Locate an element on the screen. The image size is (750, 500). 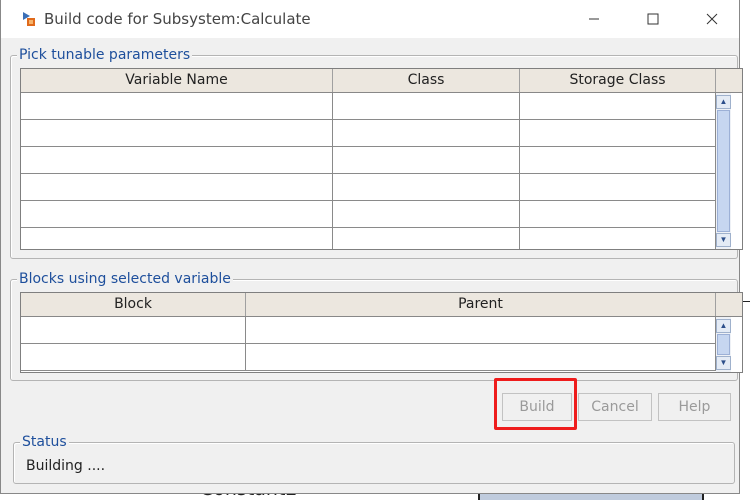
close-button is located at coordinates (712, 19).